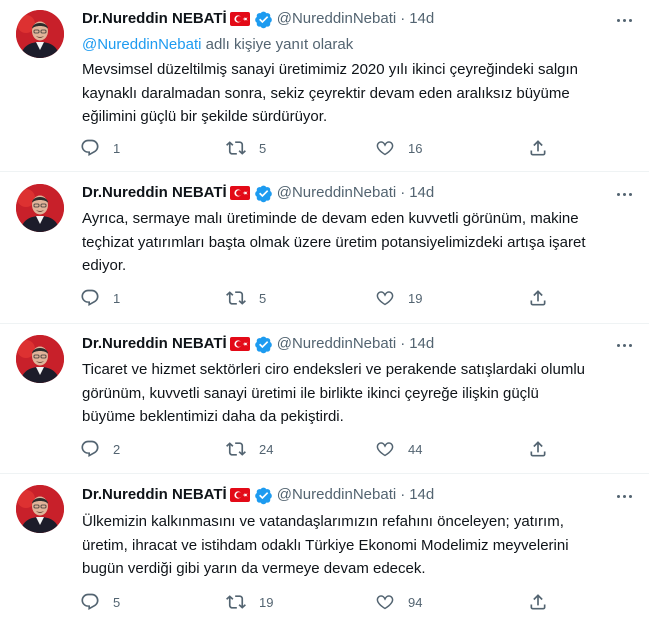 This screenshot has height=627, width=649. Describe the element at coordinates (266, 602) in the screenshot. I see `retweet-count: 19` at that location.